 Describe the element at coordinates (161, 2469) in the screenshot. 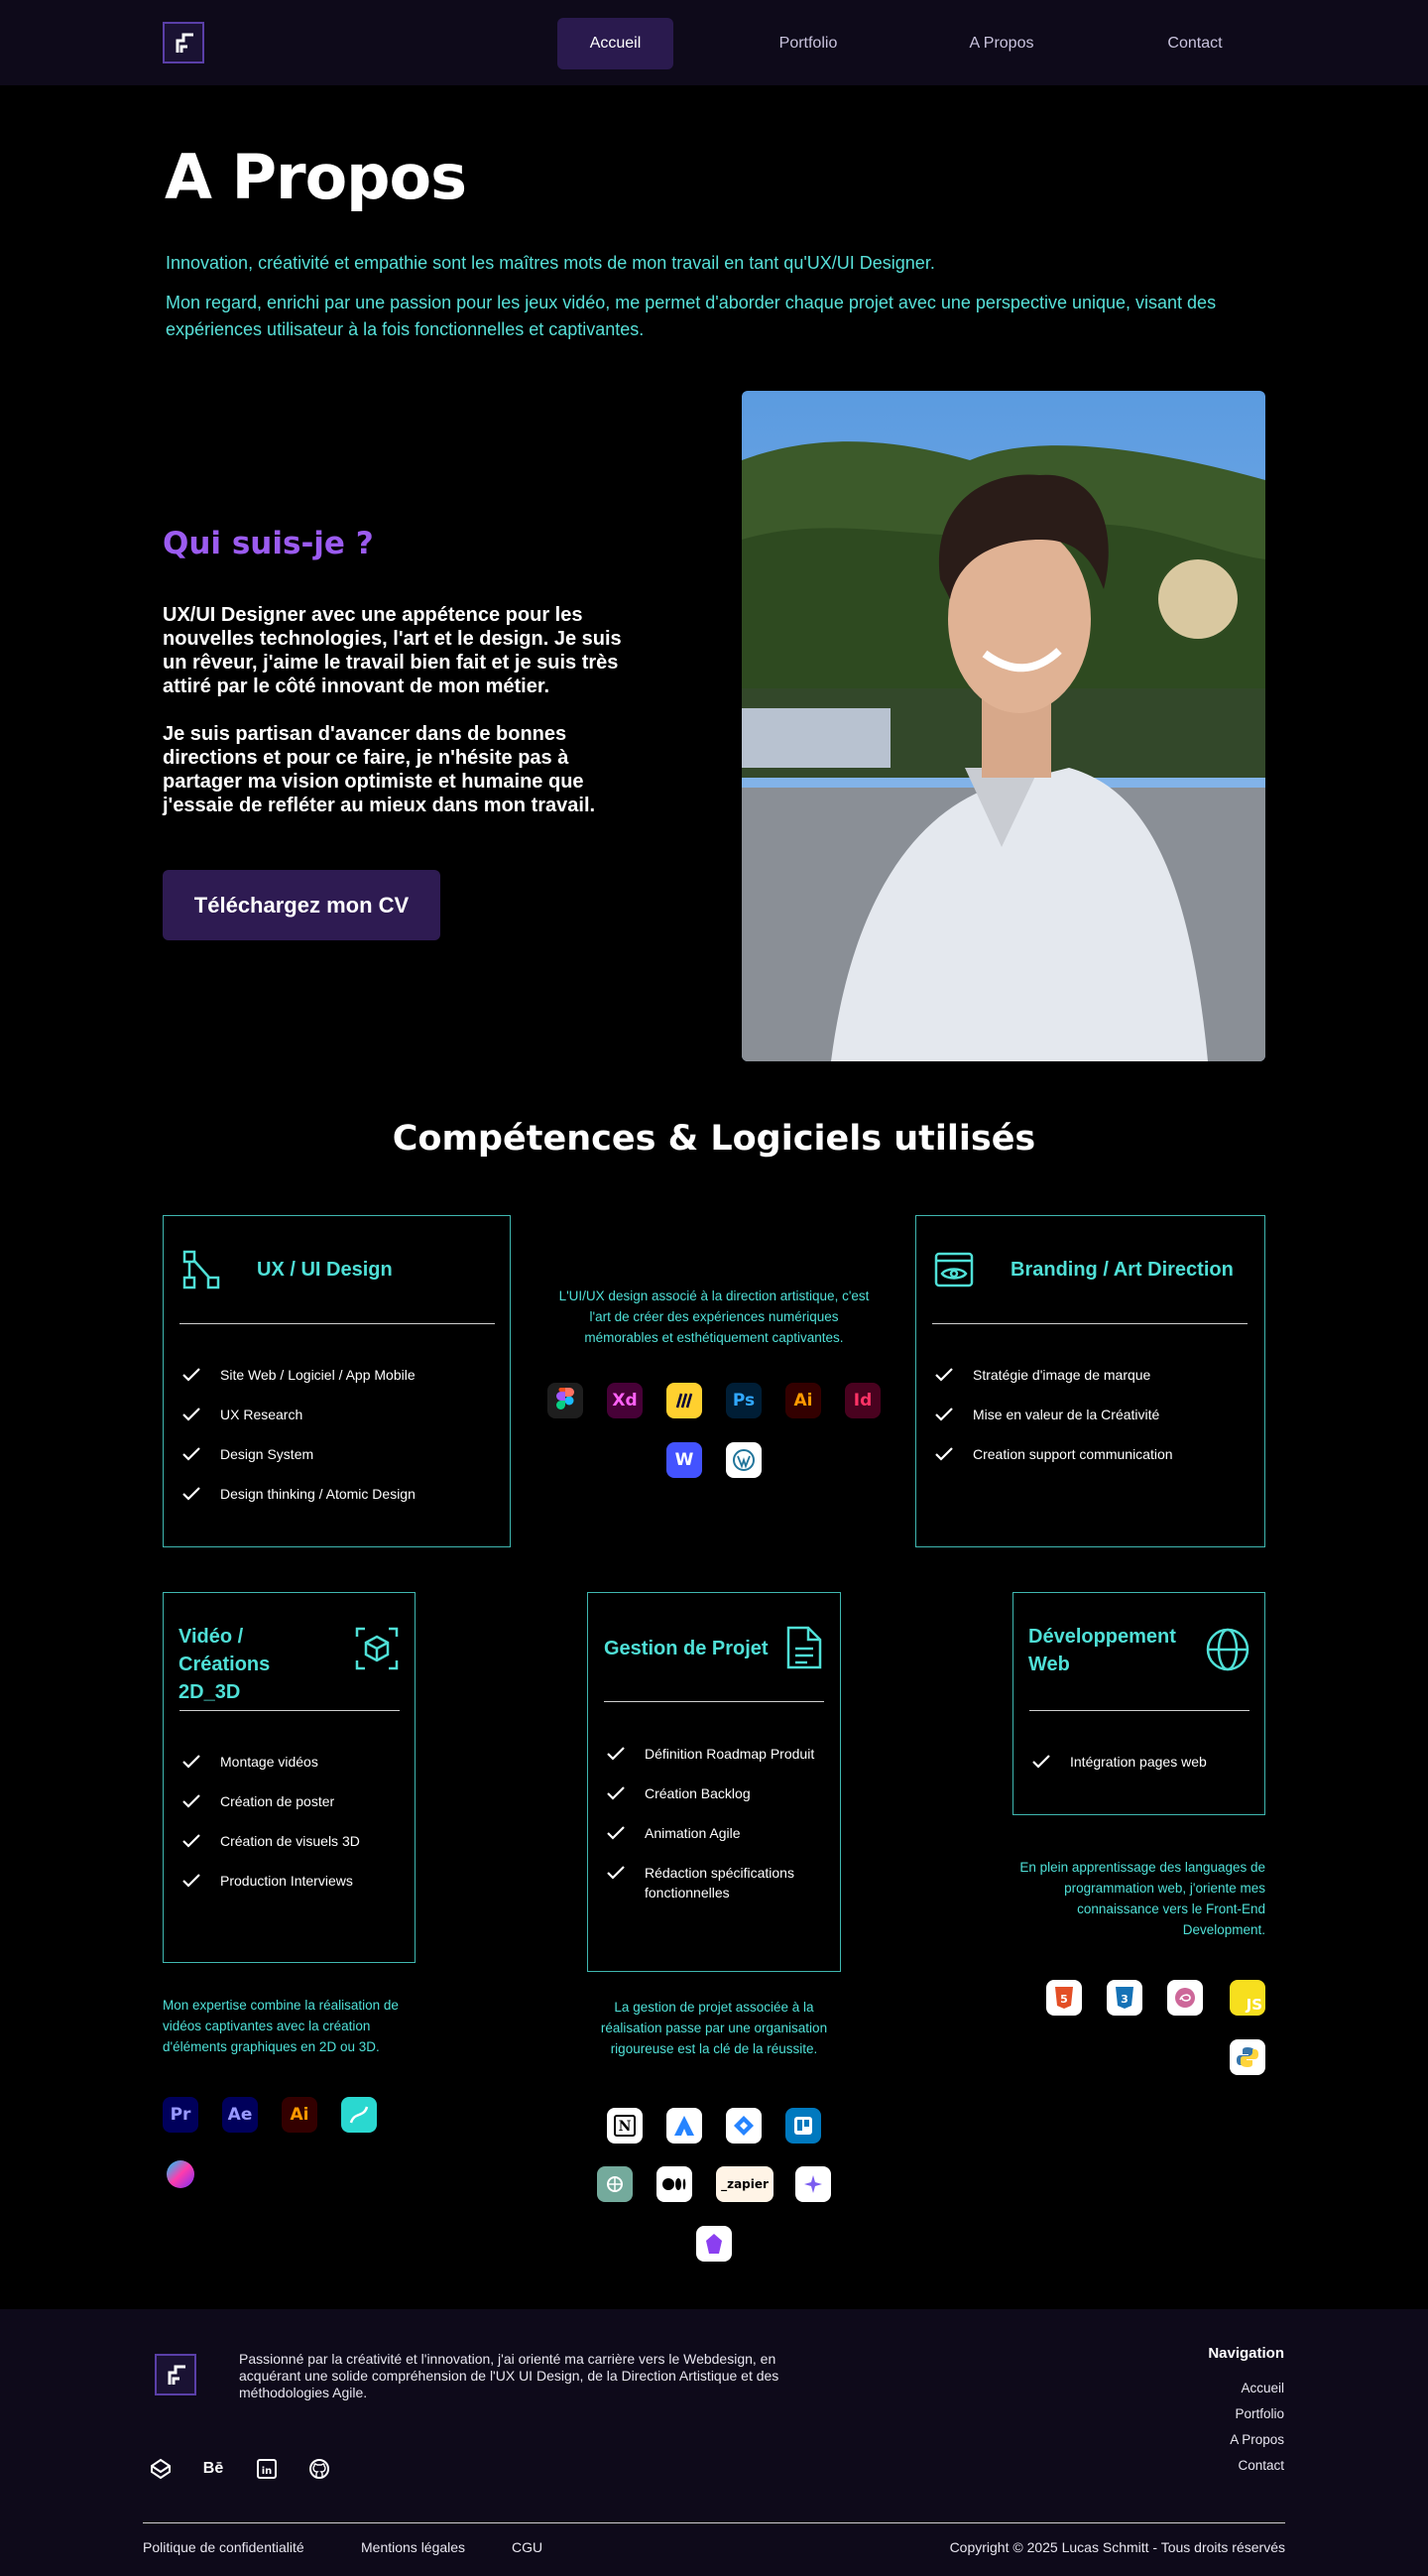

I see `codepen-icon` at that location.